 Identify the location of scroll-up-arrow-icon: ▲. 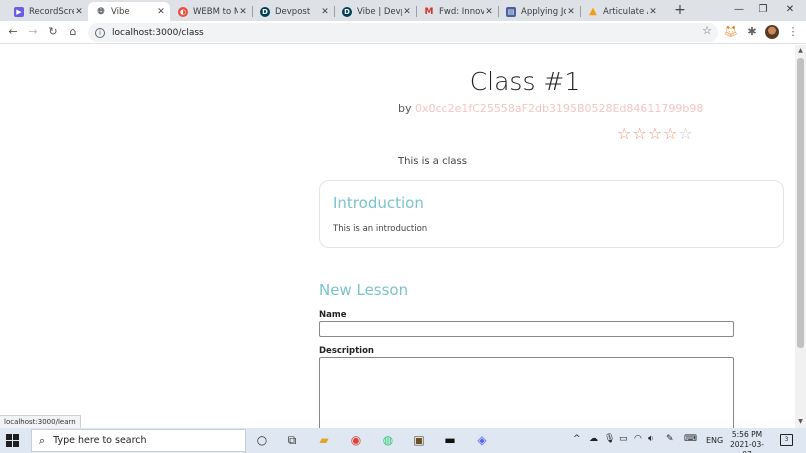
(800, 51).